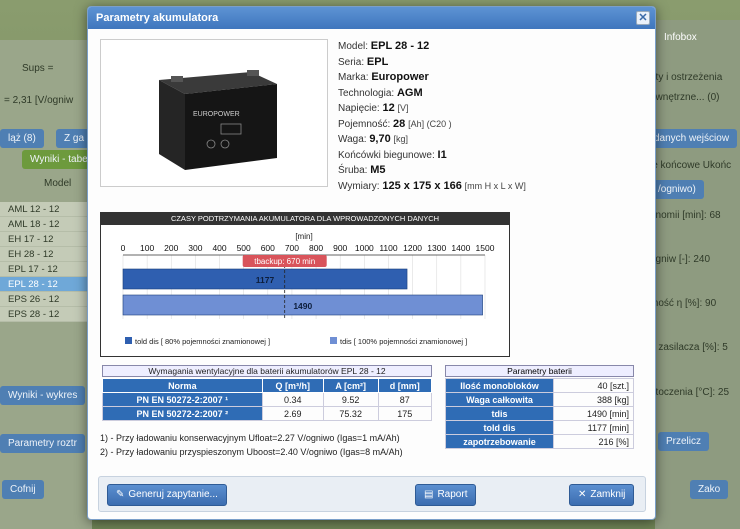 The height and width of the screenshot is (529, 740). Describe the element at coordinates (303, 236) in the screenshot. I see `x-axis-label: [min]` at that location.